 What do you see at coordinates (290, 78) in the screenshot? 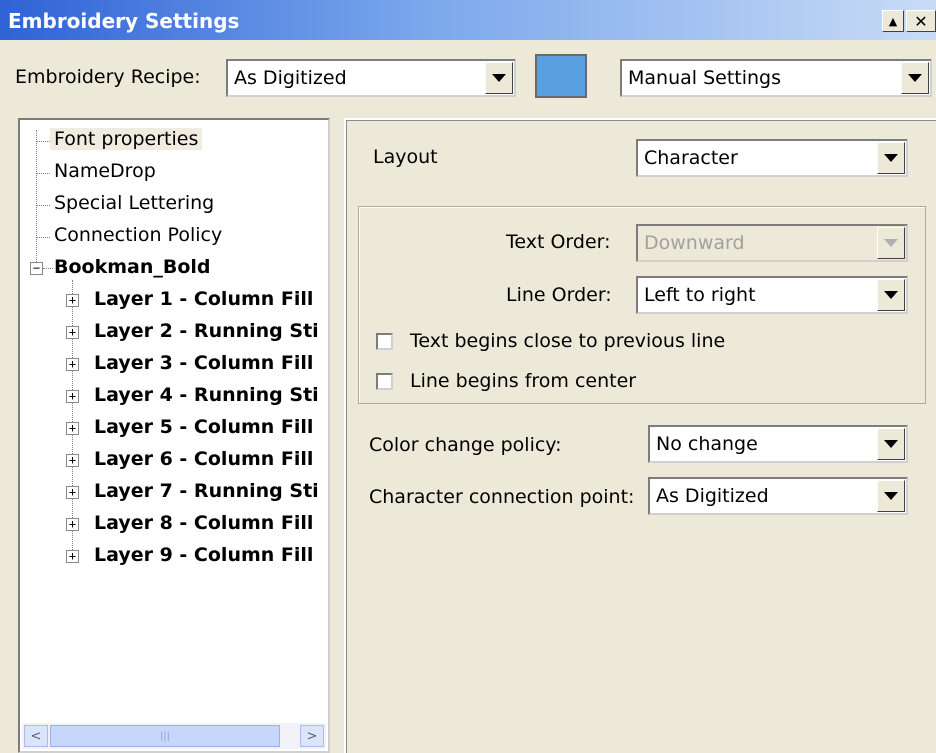
I see `recipe-dropdown-value: As Digitized` at bounding box center [290, 78].